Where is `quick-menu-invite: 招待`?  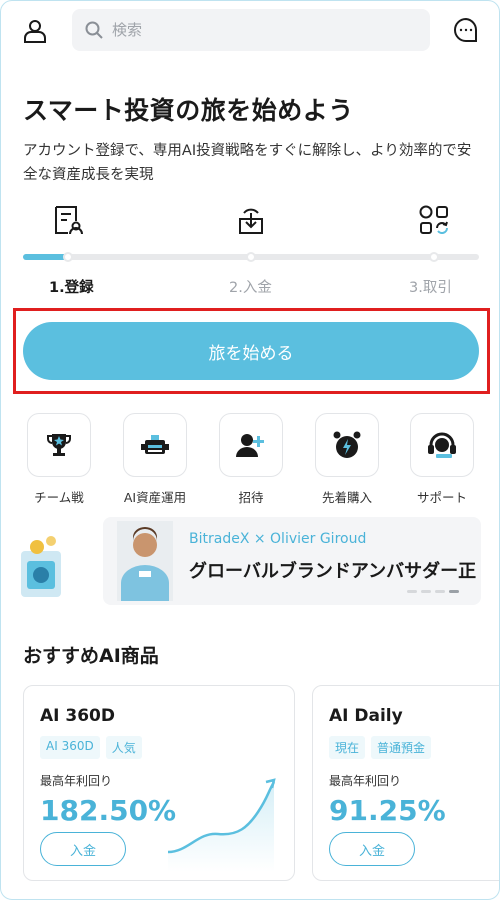 quick-menu-invite: 招待 is located at coordinates (251, 459).